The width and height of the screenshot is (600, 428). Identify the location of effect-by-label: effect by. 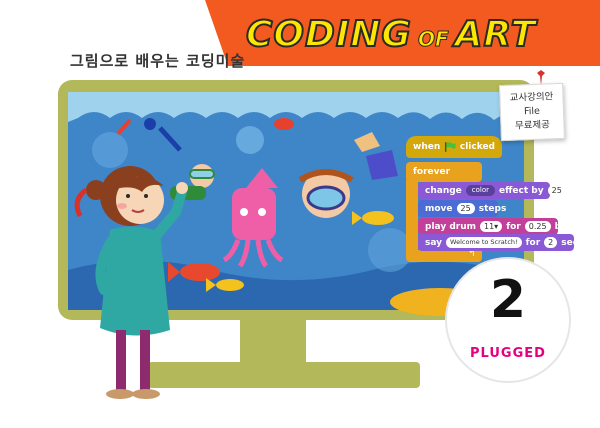
(521, 190).